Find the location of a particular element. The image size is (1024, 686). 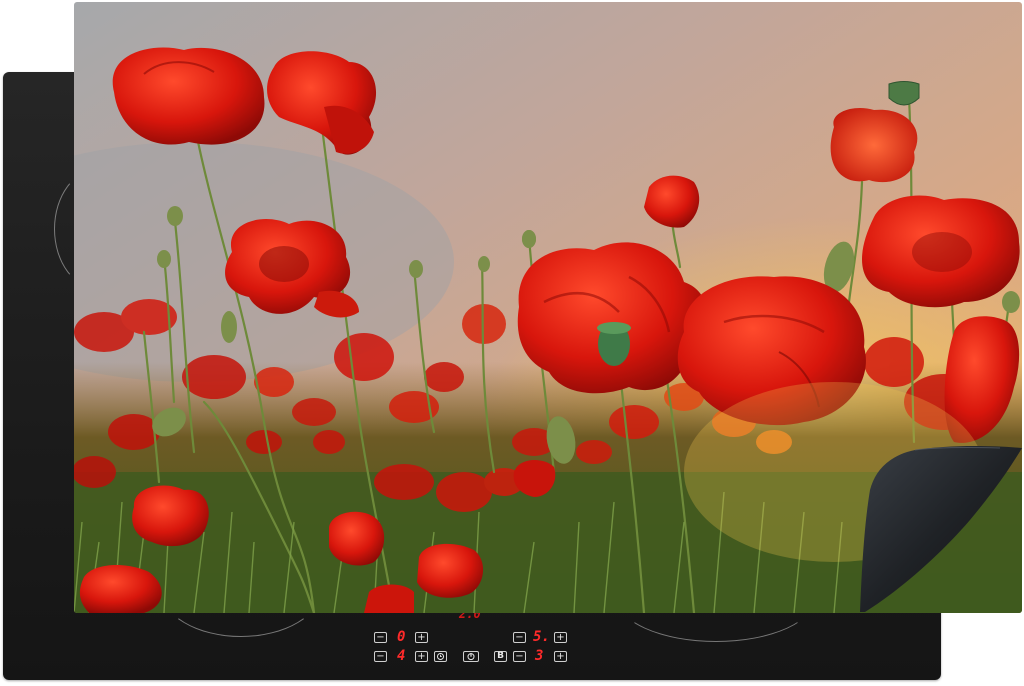

poppy-flower is located at coordinates (188, 96).